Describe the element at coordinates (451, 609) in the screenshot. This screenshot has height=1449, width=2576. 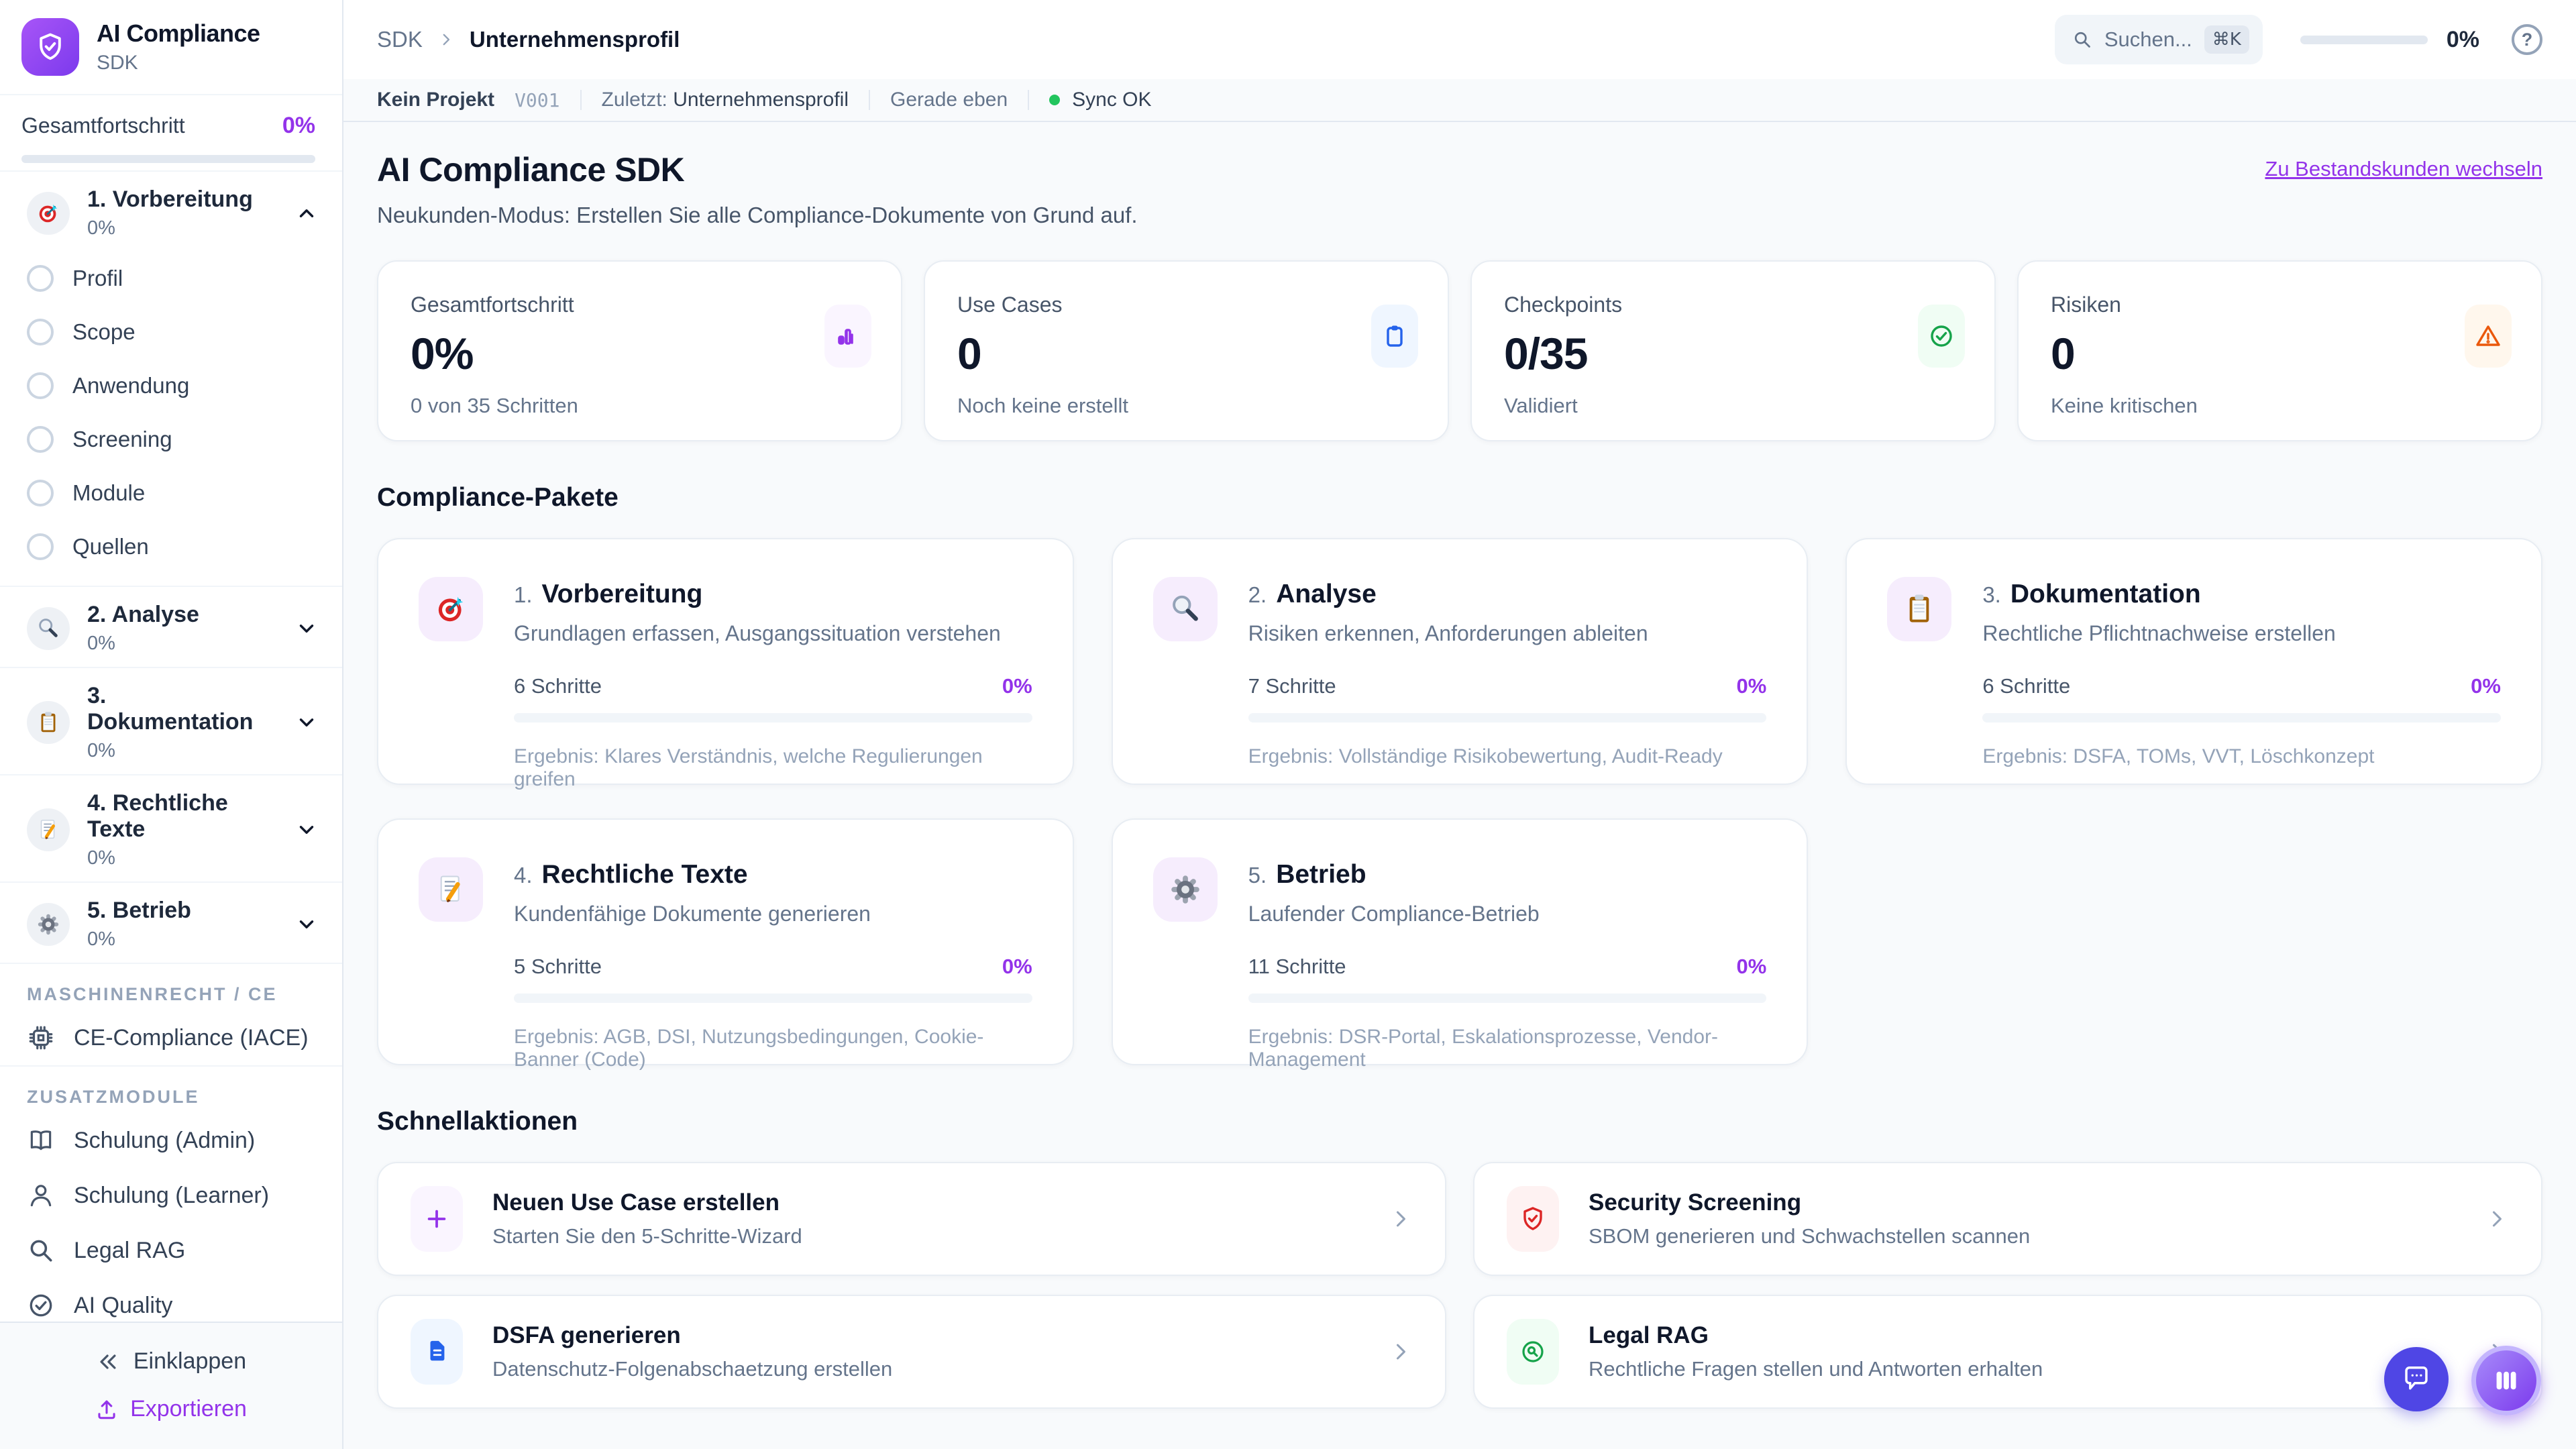
I see `target-icon` at that location.